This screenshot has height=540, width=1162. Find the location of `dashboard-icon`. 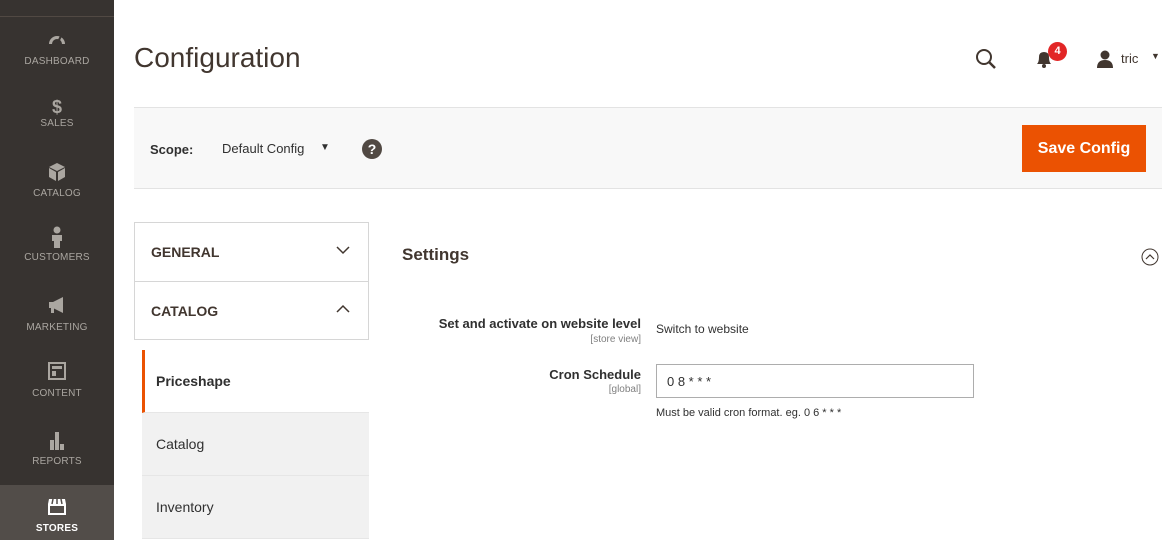

dashboard-icon is located at coordinates (57, 41).